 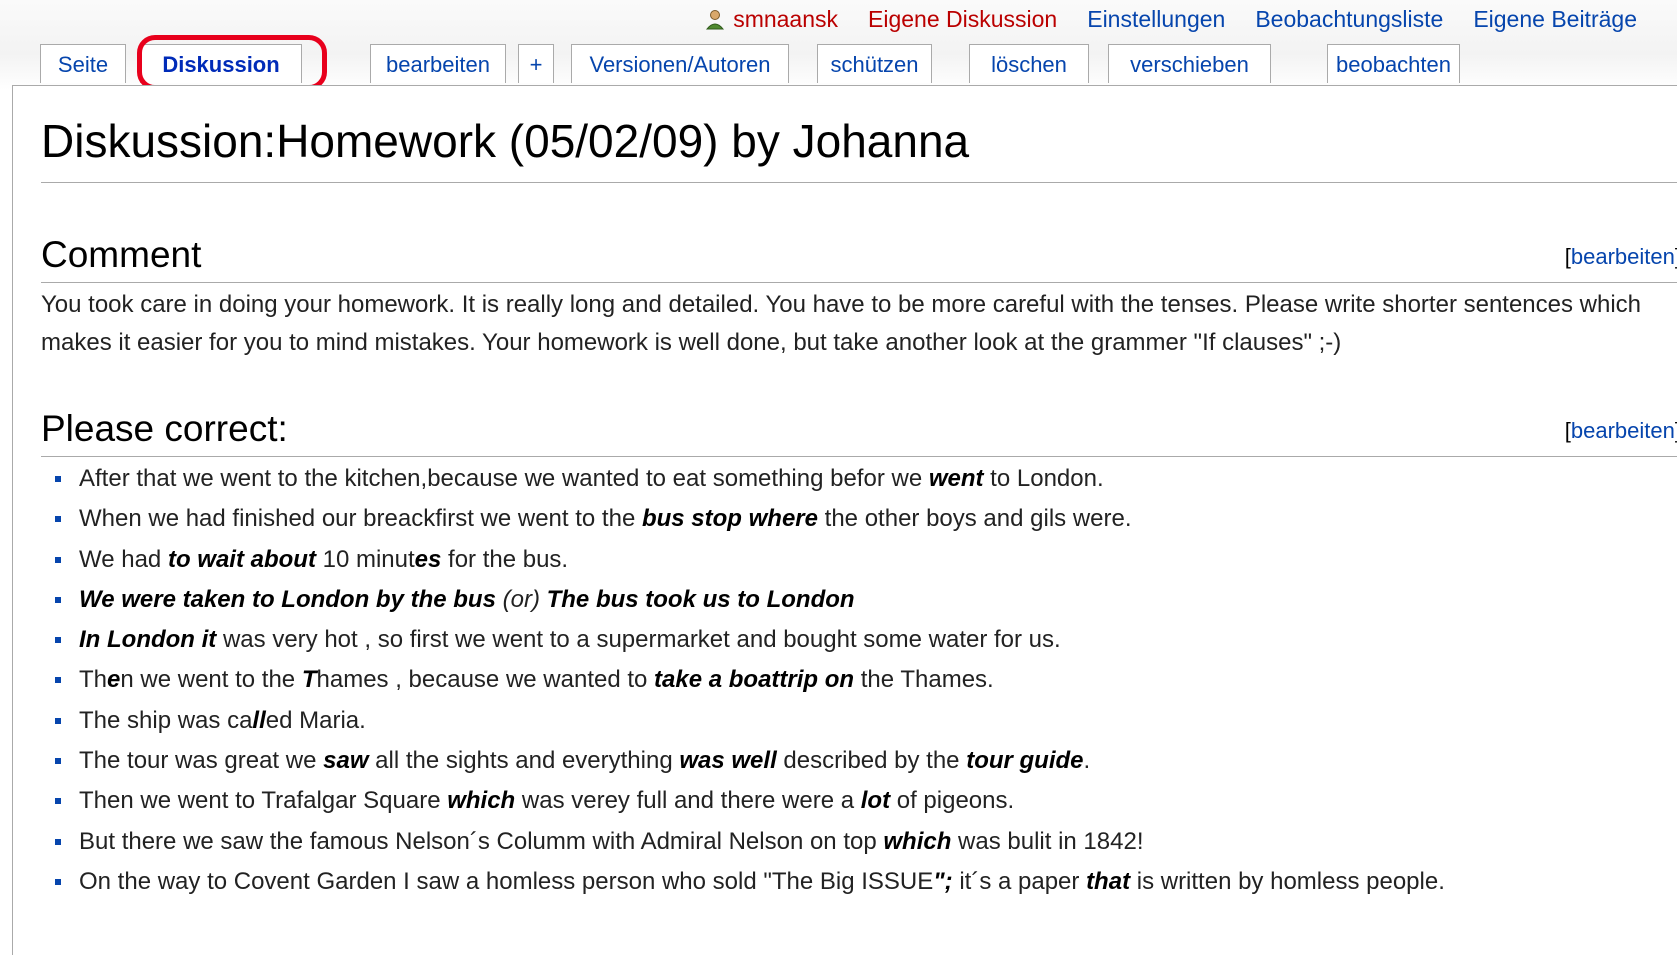 I want to click on tab-new-section: +, so click(x=536, y=63).